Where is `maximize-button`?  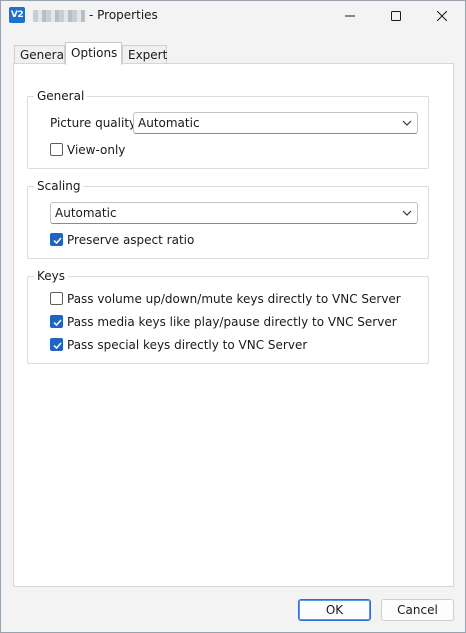 maximize-button is located at coordinates (396, 16).